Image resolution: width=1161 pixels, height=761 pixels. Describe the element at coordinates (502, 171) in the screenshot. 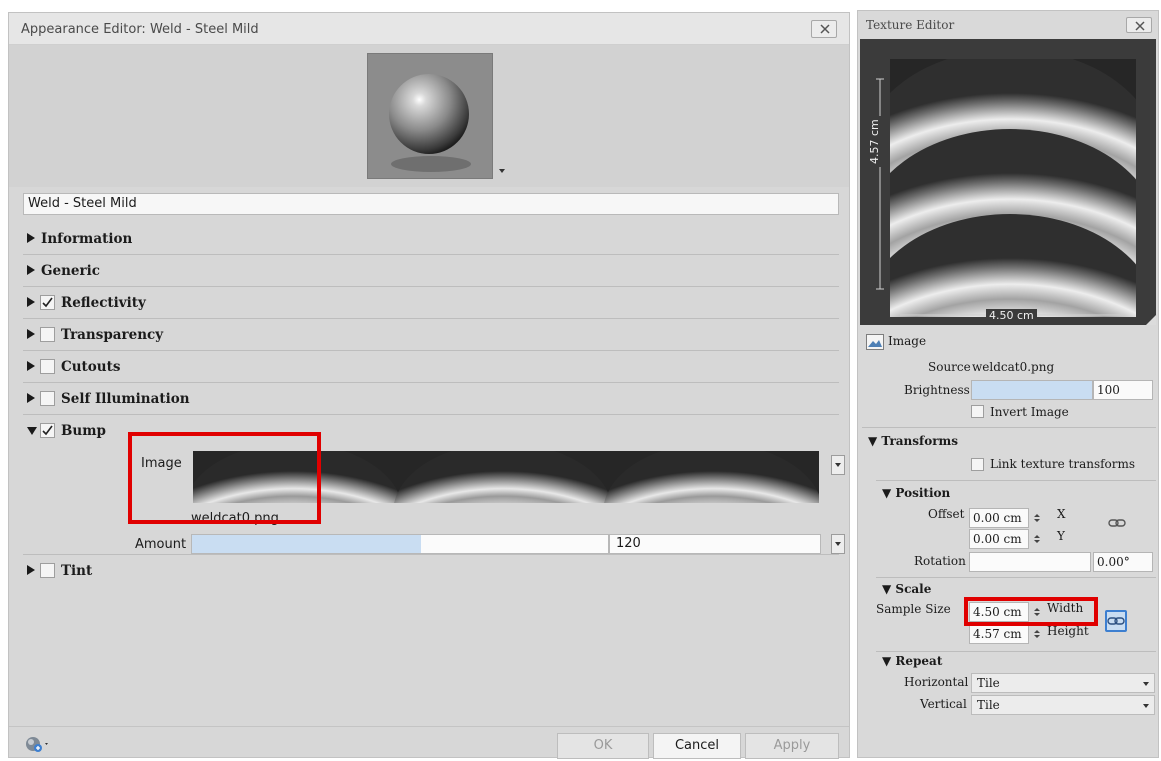

I see `swatch-menu-arrow-icon` at that location.